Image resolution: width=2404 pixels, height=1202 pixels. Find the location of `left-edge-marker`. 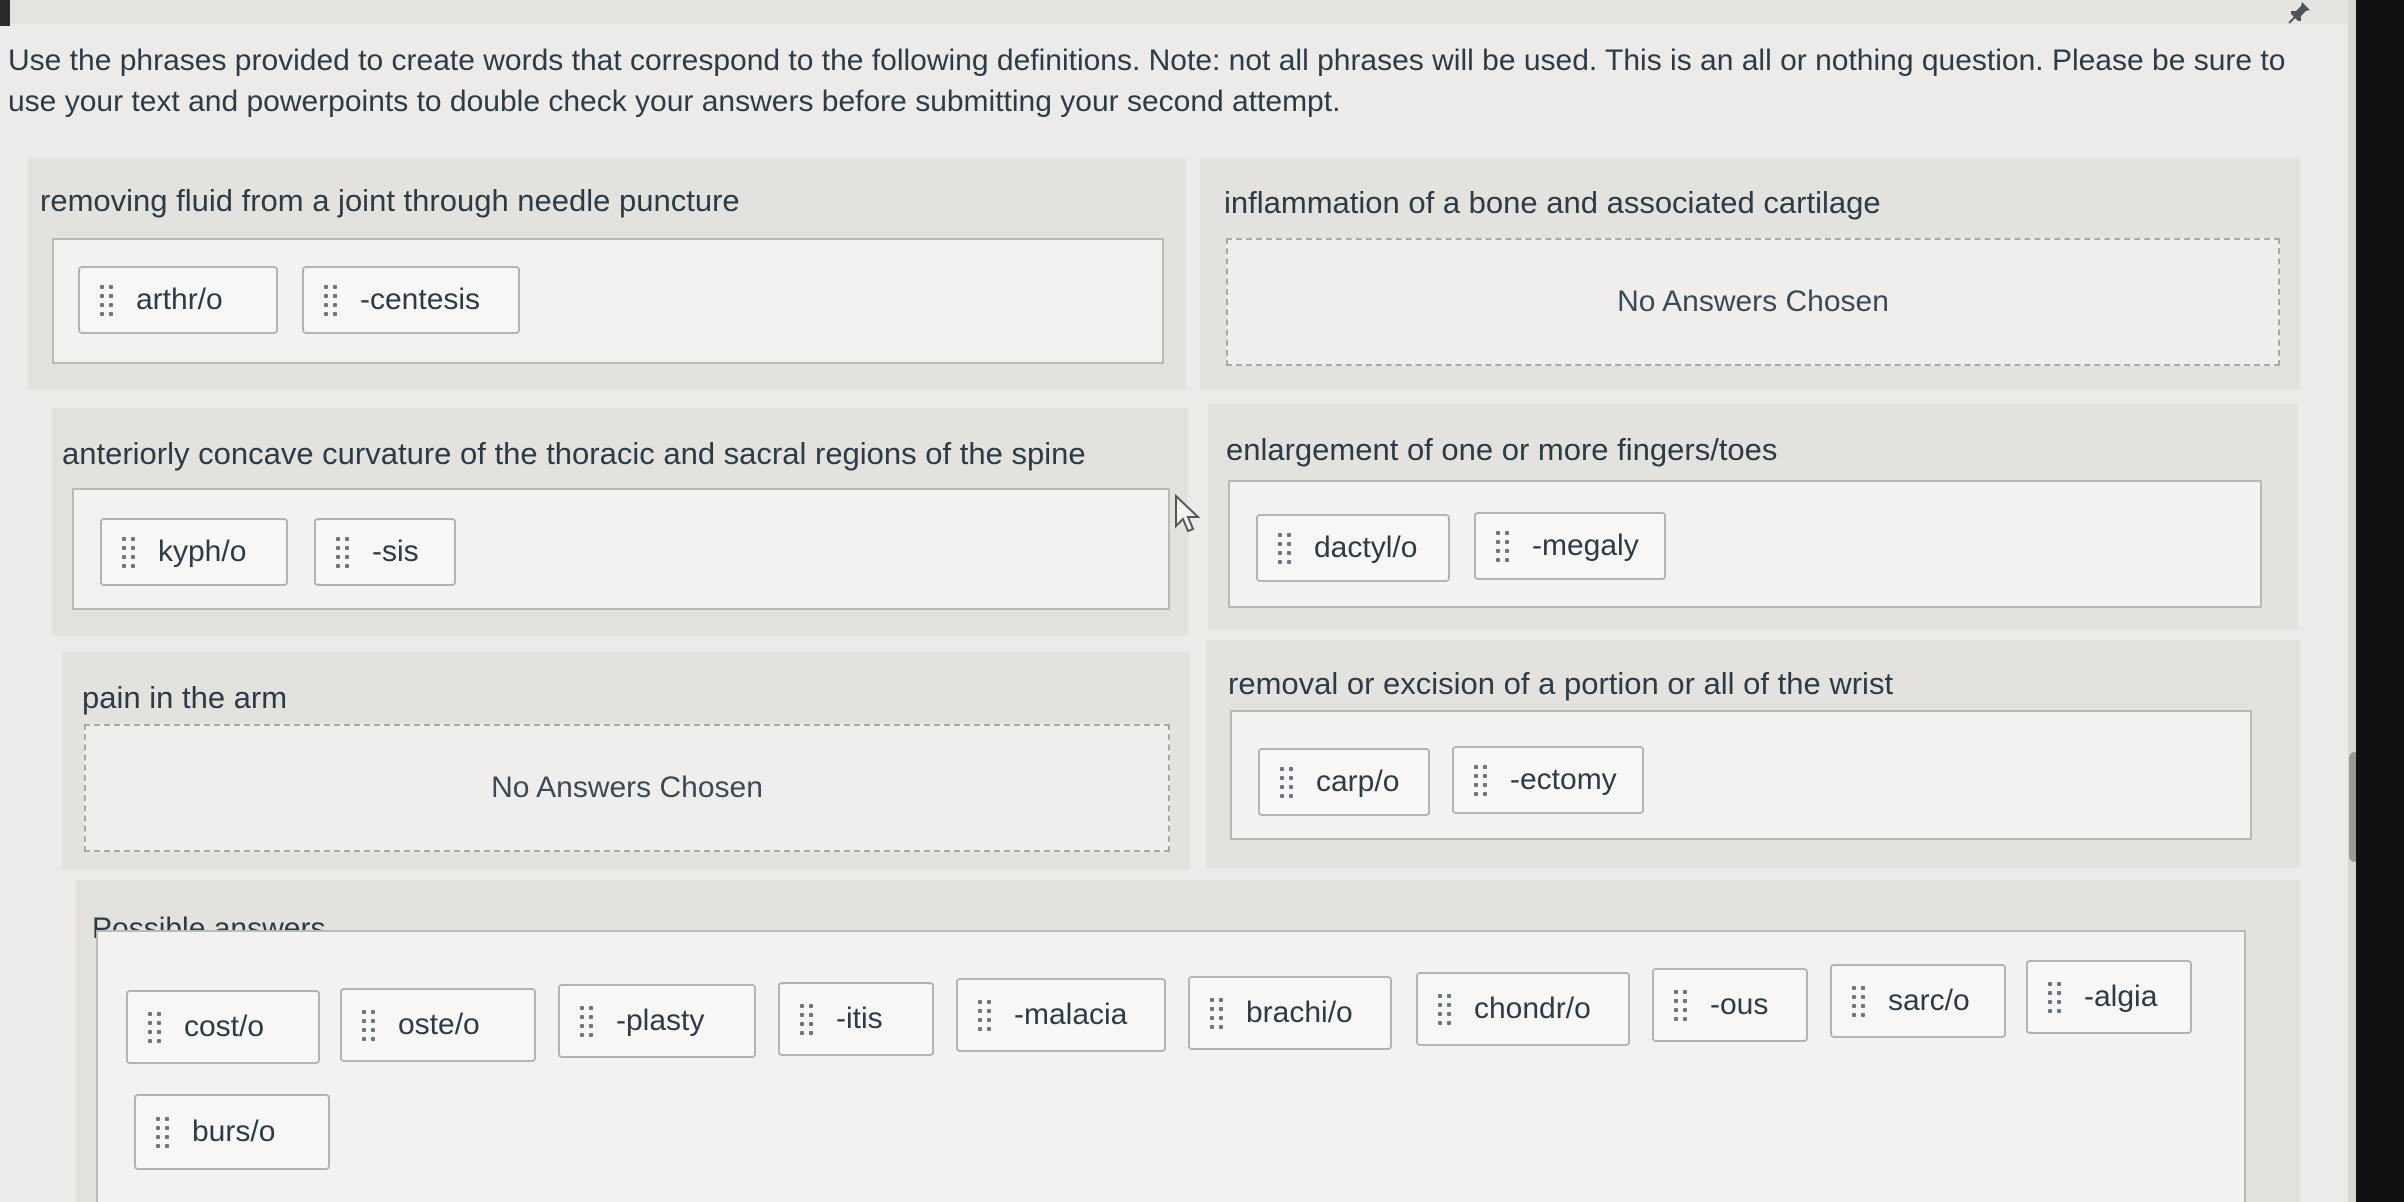

left-edge-marker is located at coordinates (5, 13).